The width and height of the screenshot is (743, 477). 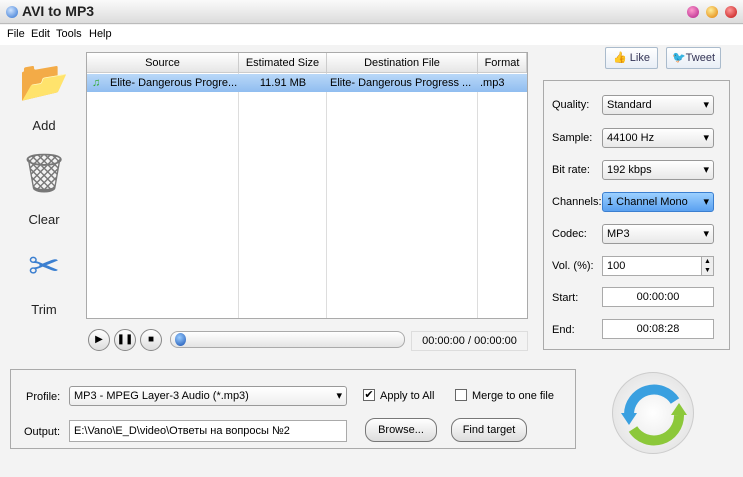 What do you see at coordinates (151, 340) in the screenshot?
I see `stop-button: ■` at bounding box center [151, 340].